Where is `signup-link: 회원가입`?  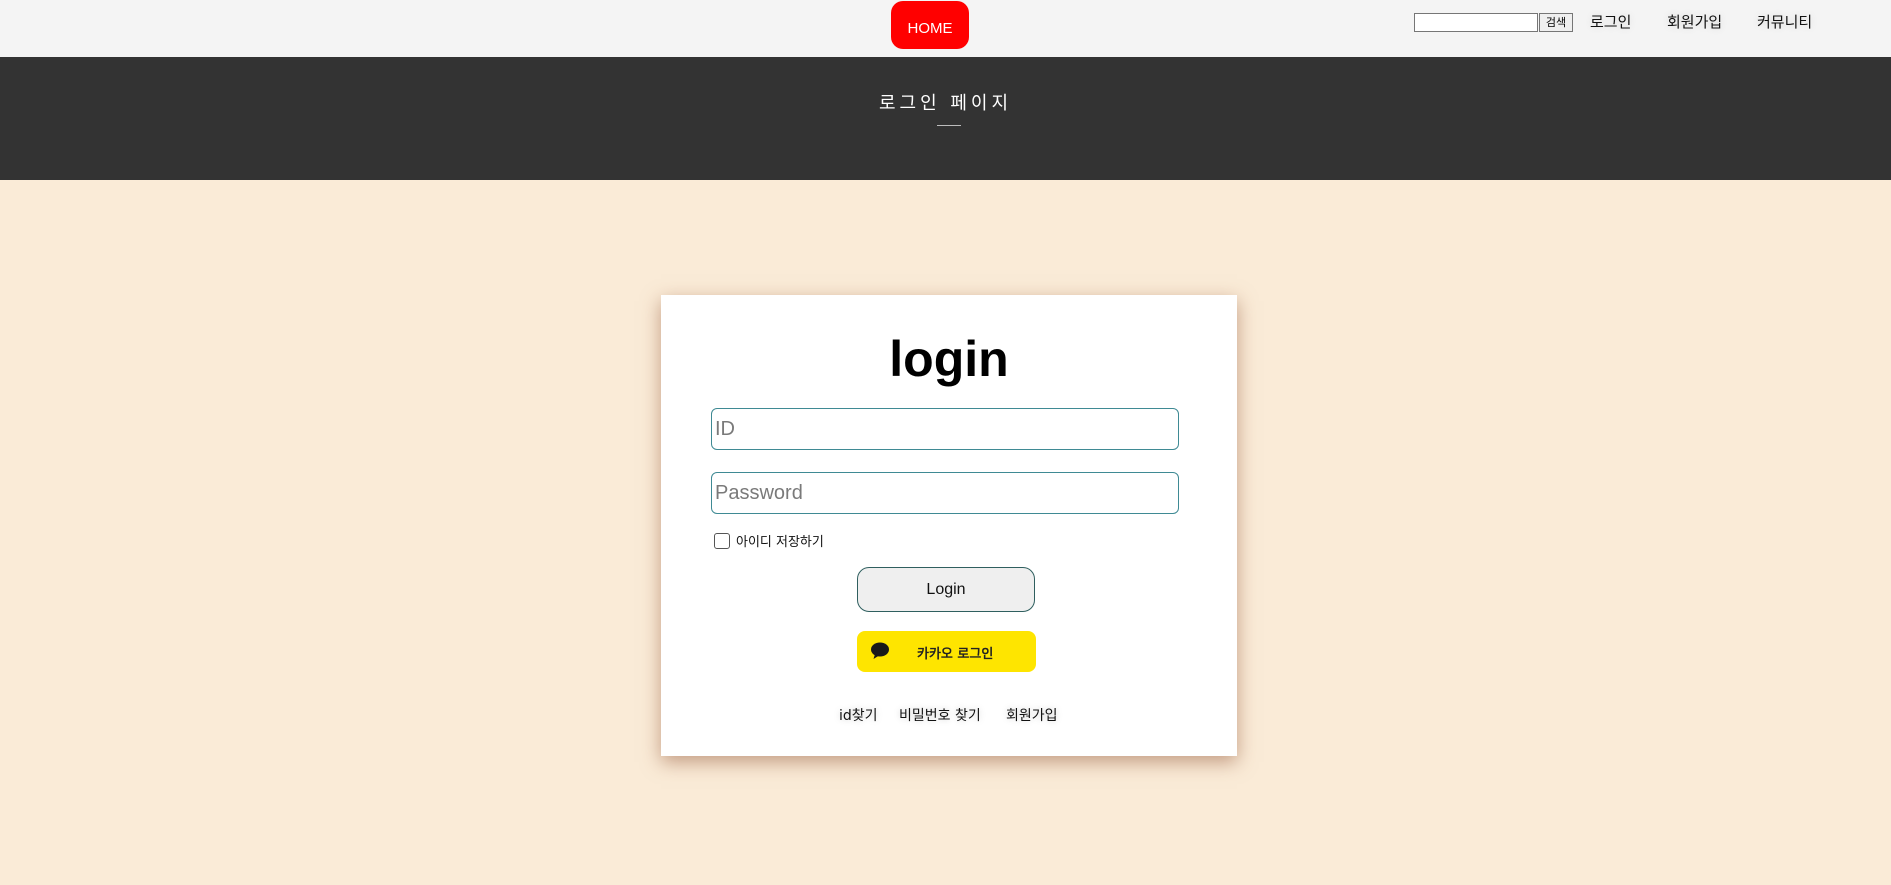
signup-link: 회원가입 is located at coordinates (1032, 715).